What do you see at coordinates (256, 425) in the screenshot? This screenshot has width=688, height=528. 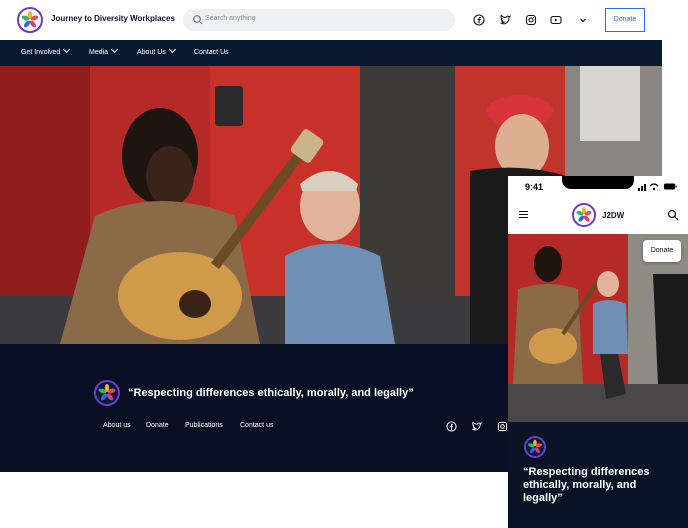 I see `footer-link-contact-us: Contact us` at bounding box center [256, 425].